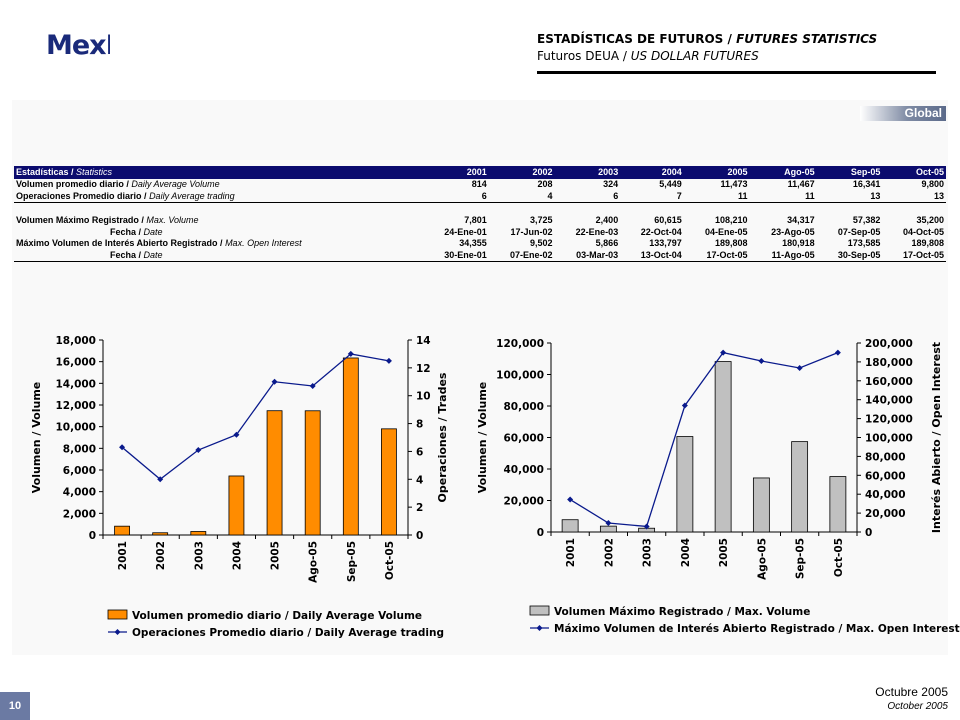 The image size is (960, 720). Describe the element at coordinates (523, 407) in the screenshot. I see `y-tick-label: 80,000` at that location.